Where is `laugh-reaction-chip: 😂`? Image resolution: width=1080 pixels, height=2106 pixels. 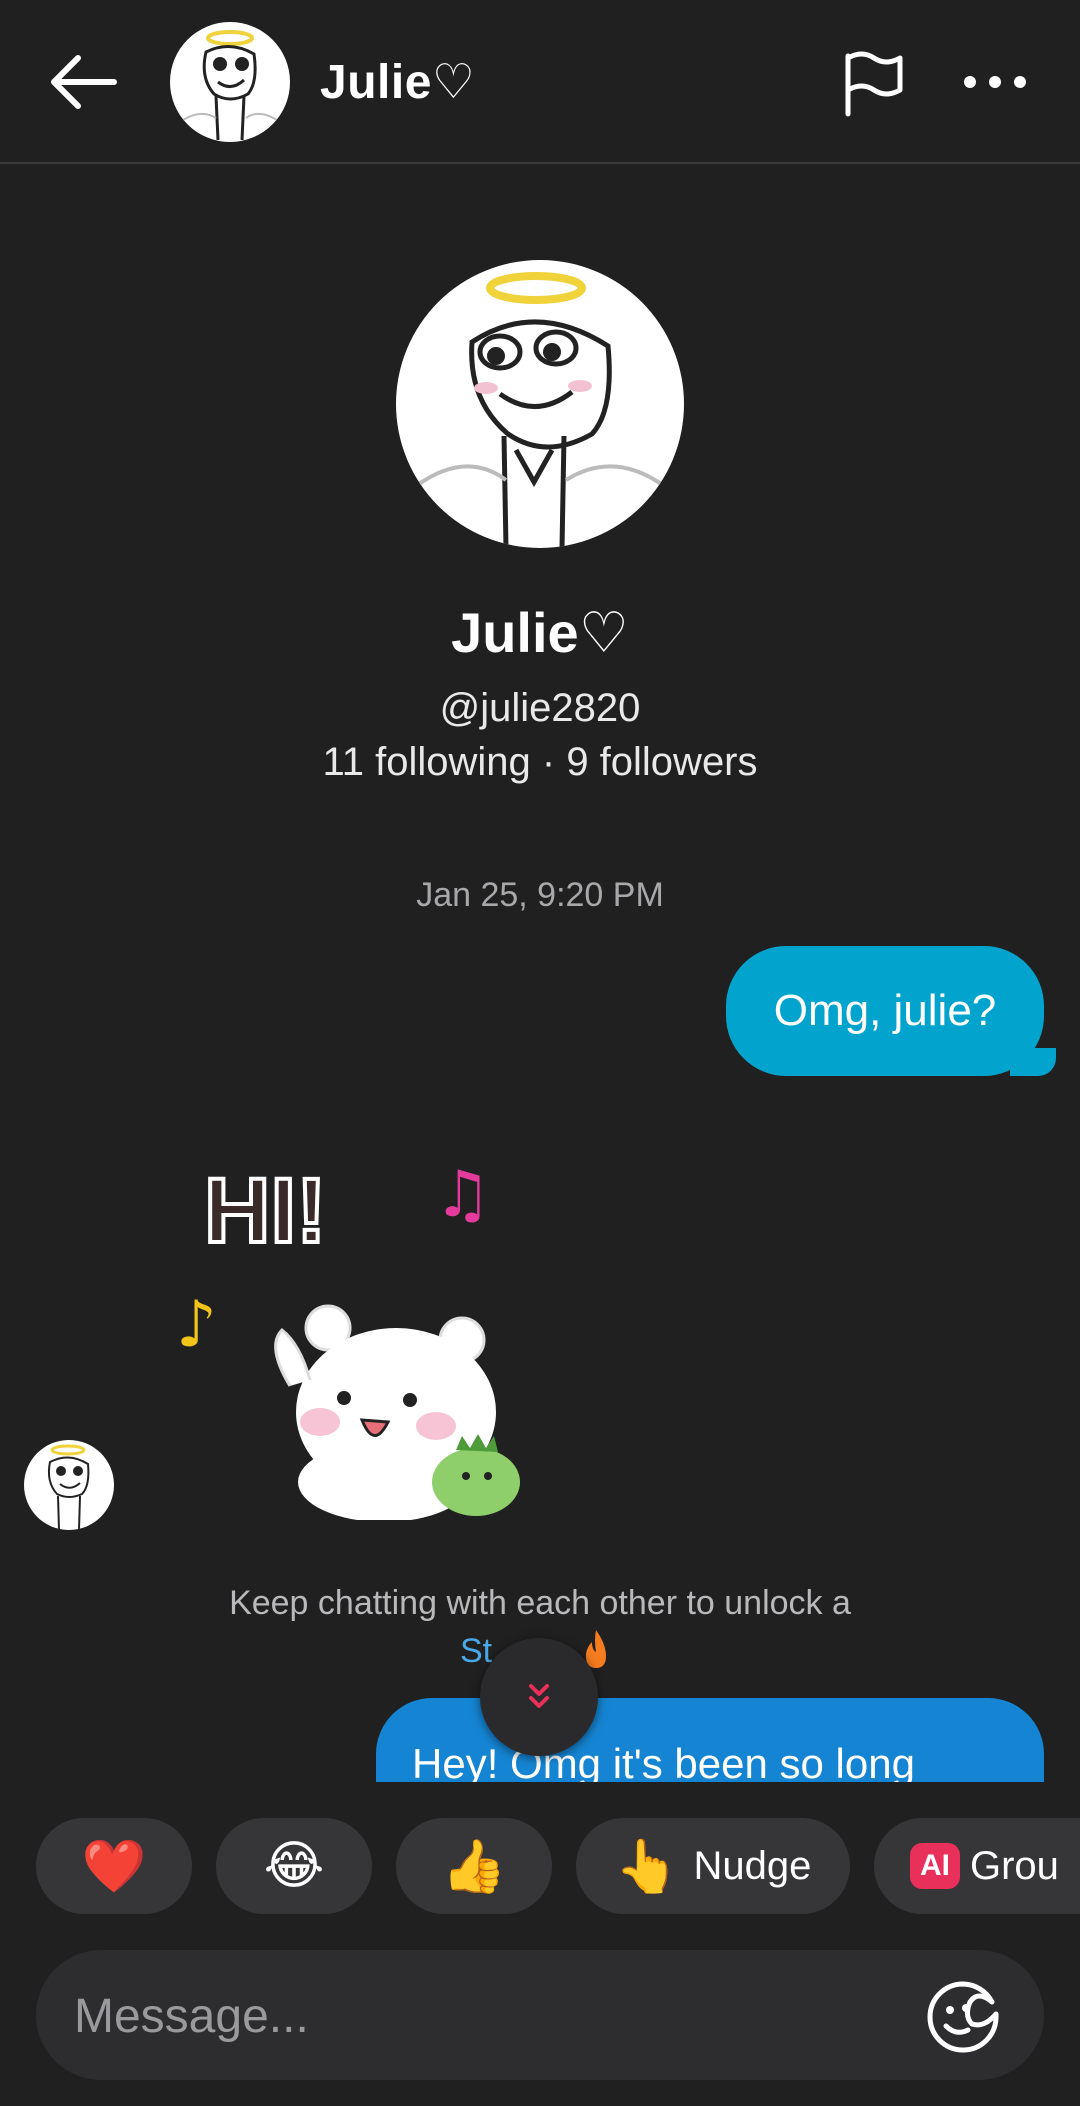 laugh-reaction-chip: 😂 is located at coordinates (294, 1866).